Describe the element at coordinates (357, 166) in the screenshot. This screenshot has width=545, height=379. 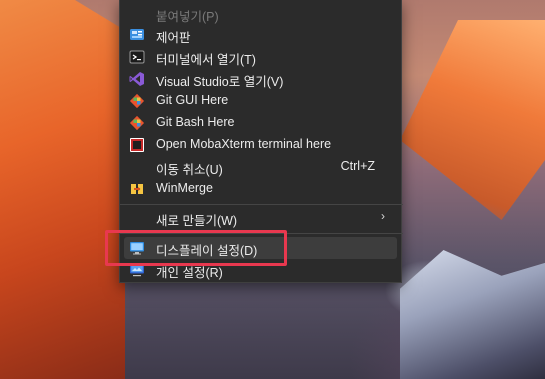
I see `menu-item-shortcut: Ctrl+Z` at that location.